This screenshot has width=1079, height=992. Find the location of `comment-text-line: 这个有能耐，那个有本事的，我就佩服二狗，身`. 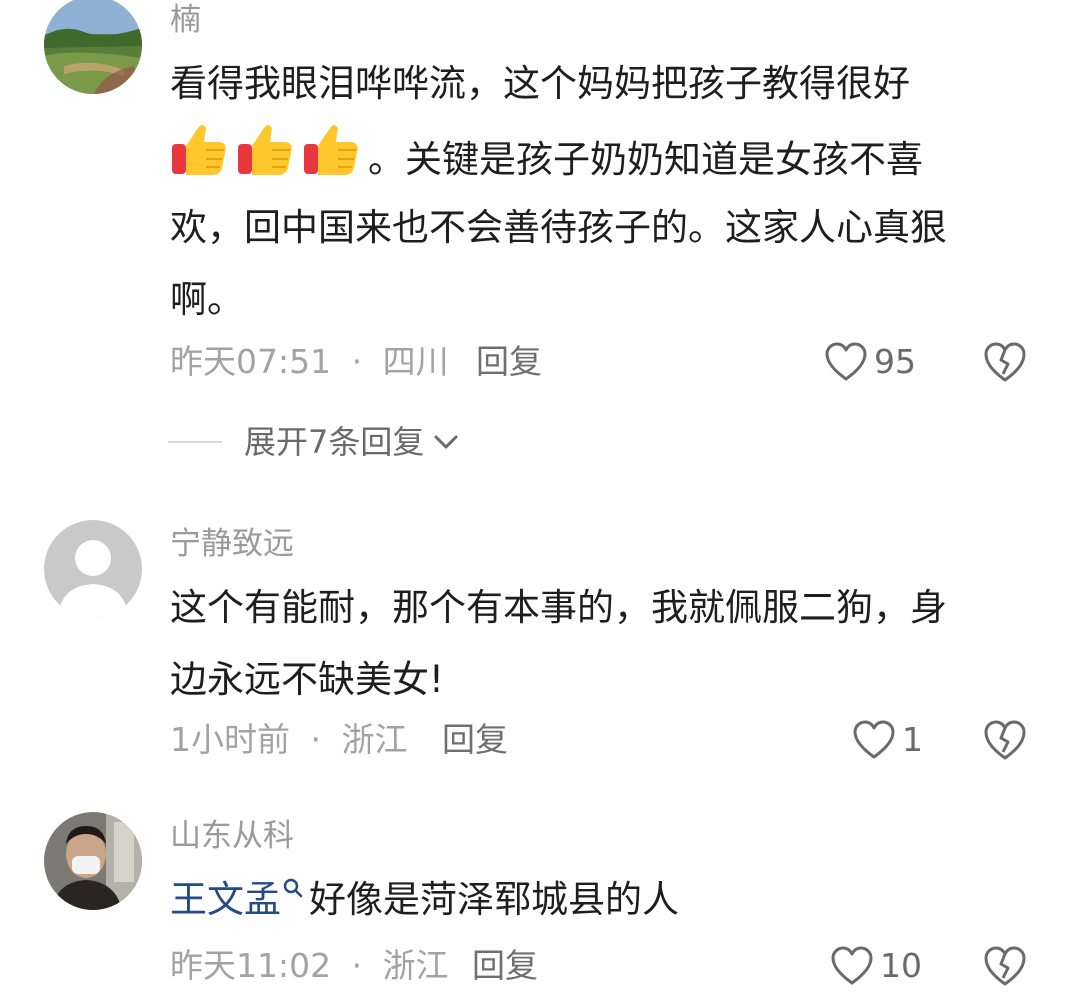

comment-text-line: 这个有能耐，那个有本事的，我就佩服二狗，身 is located at coordinates (558, 607).